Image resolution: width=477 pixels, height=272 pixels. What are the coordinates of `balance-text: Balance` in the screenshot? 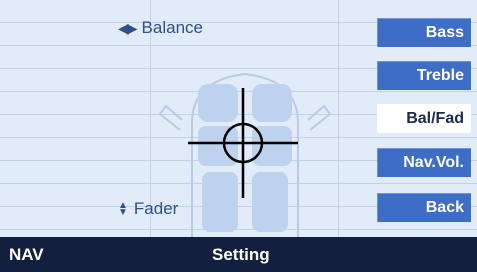 It's located at (172, 27).